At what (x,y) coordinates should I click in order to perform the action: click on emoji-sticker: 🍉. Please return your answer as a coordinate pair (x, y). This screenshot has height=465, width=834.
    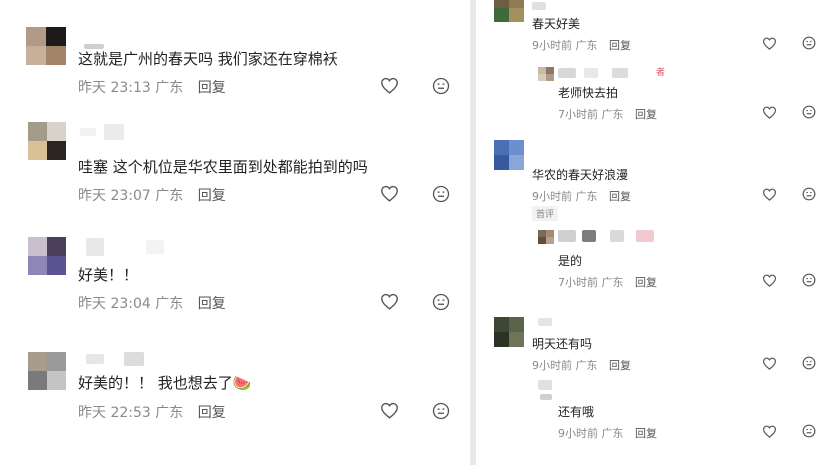
    Looking at the image, I should click on (242, 383).